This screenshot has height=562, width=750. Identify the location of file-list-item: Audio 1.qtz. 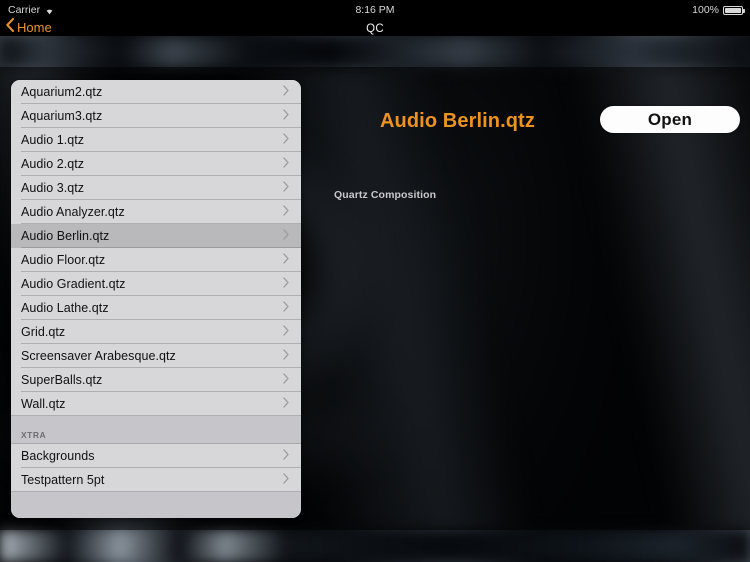
(156, 140).